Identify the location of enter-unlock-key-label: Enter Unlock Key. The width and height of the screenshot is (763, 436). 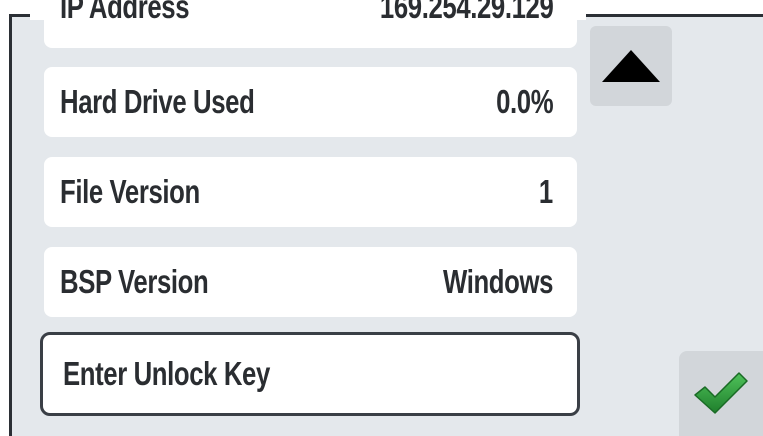
(166, 373).